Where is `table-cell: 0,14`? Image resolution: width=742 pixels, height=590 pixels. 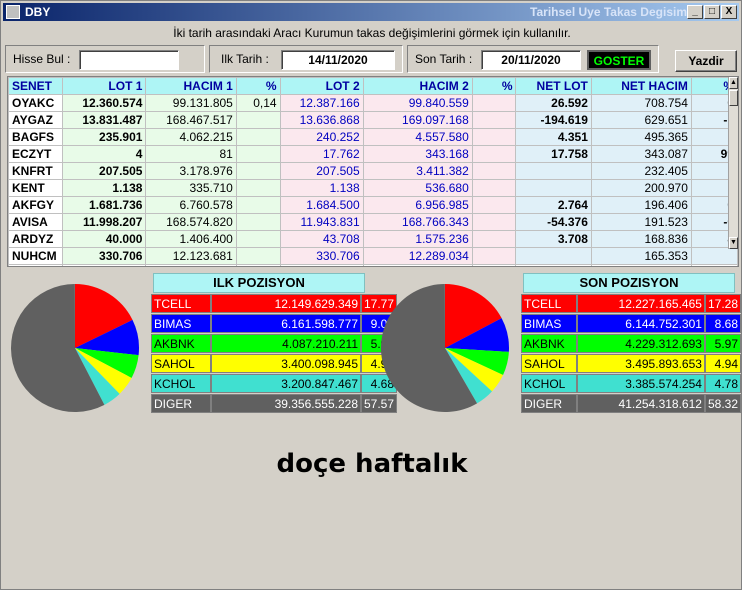
table-cell: 0,14 is located at coordinates (258, 103).